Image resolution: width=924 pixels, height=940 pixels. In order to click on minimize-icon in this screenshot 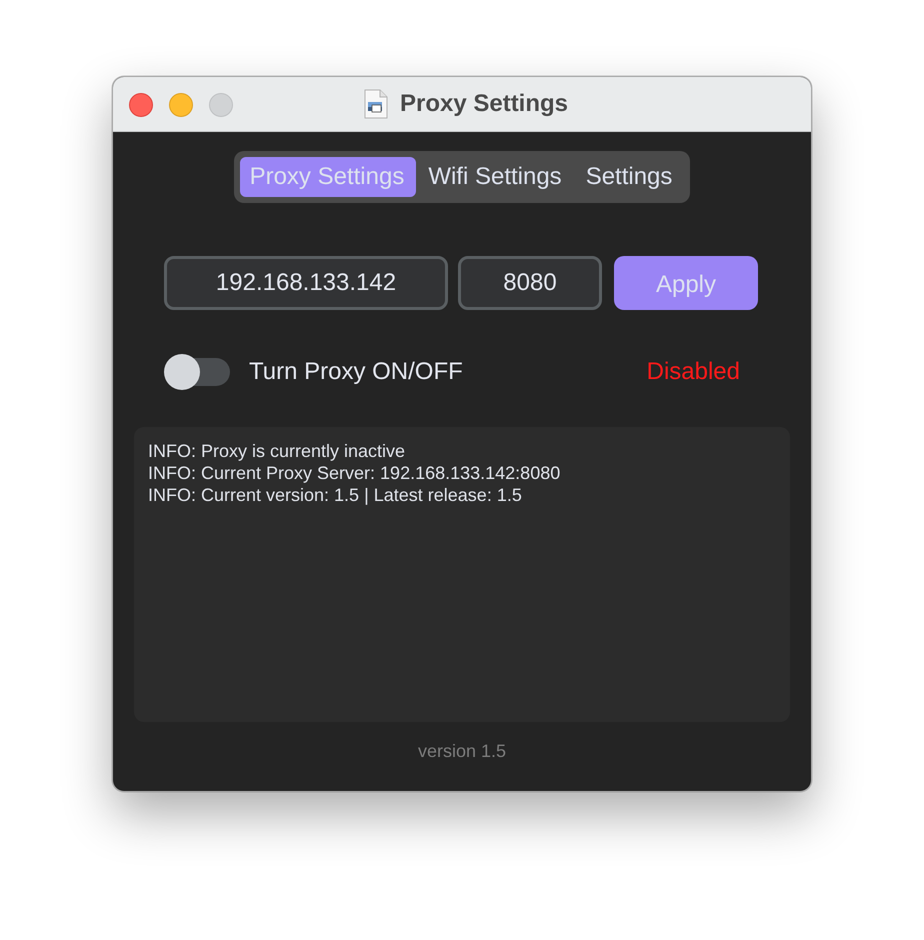, I will do `click(181, 105)`.